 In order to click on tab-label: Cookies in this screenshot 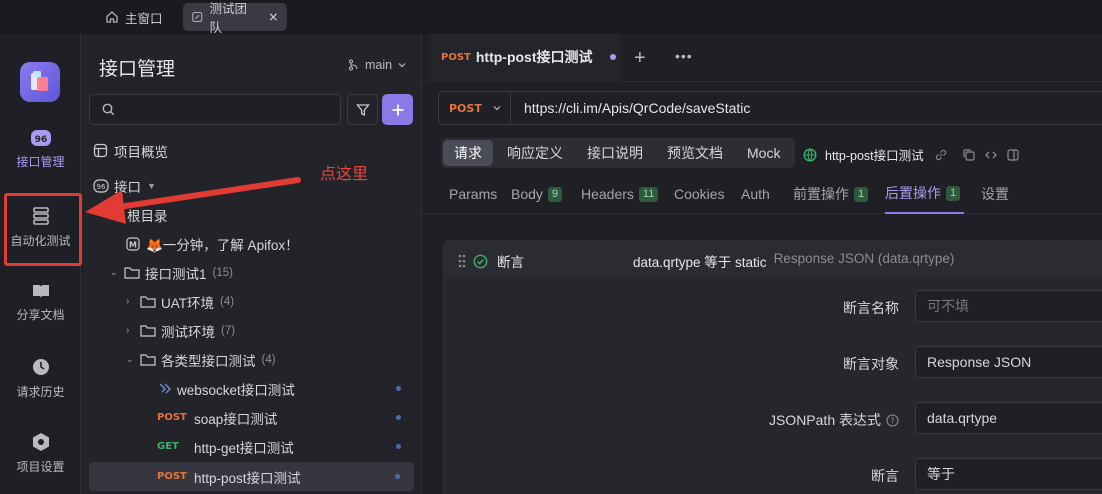, I will do `click(699, 194)`.